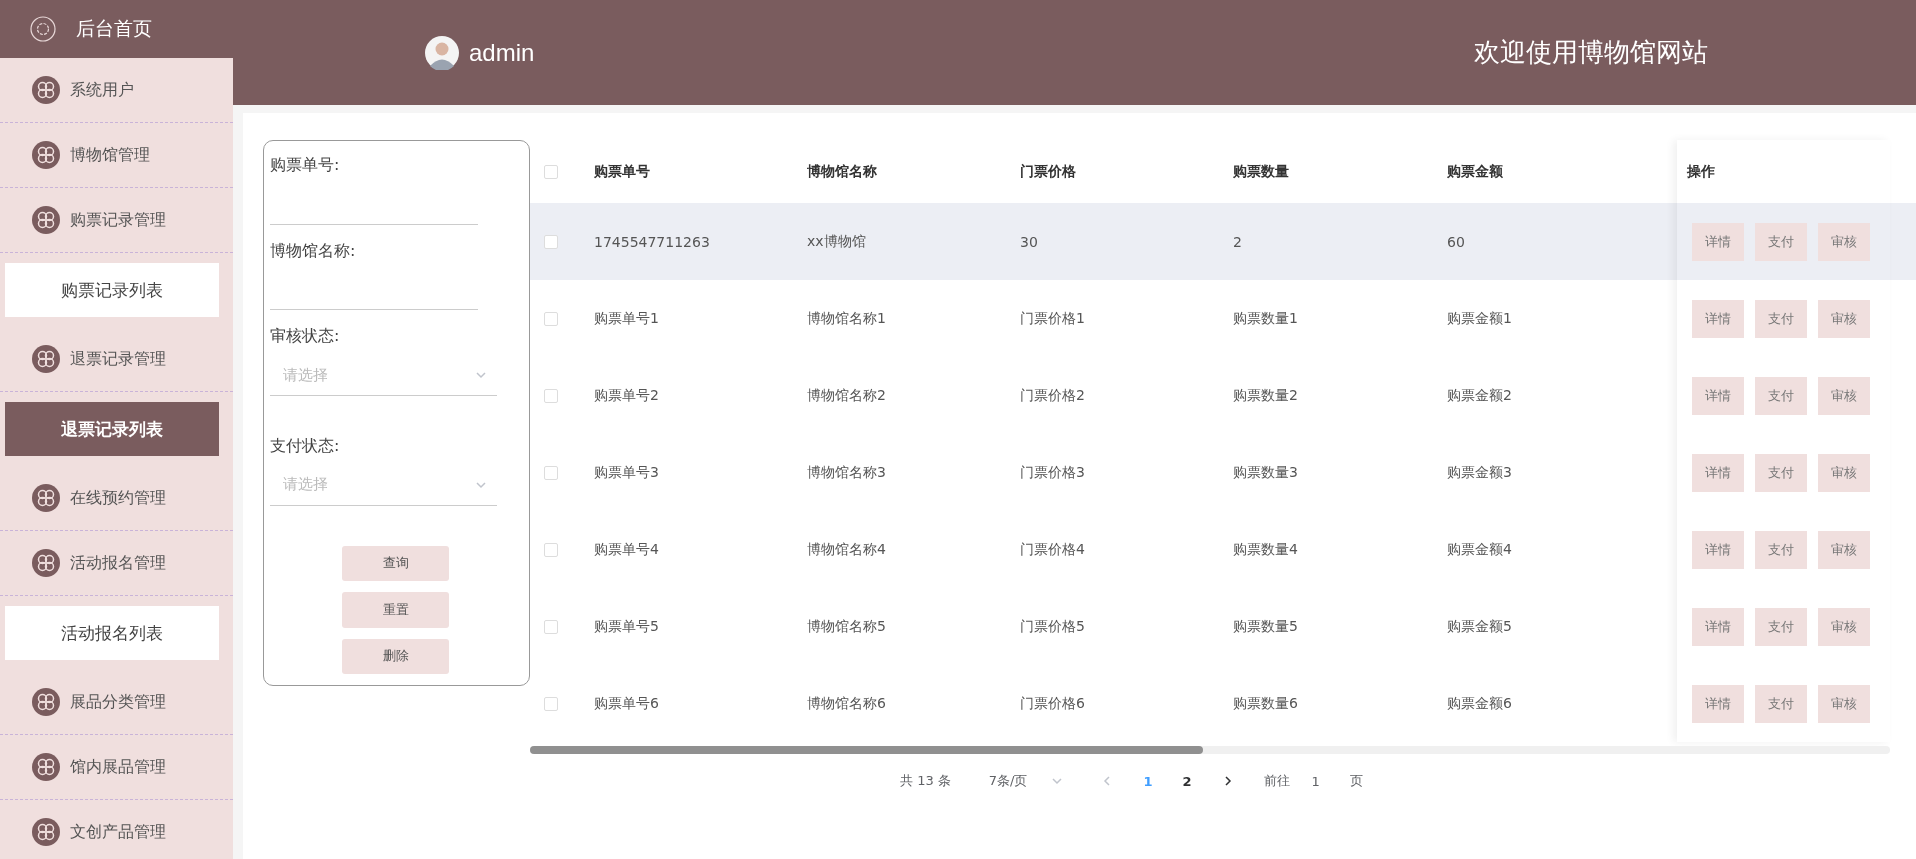 The width and height of the screenshot is (1916, 859). Describe the element at coordinates (395, 610) in the screenshot. I see `filter-button: 重置` at that location.